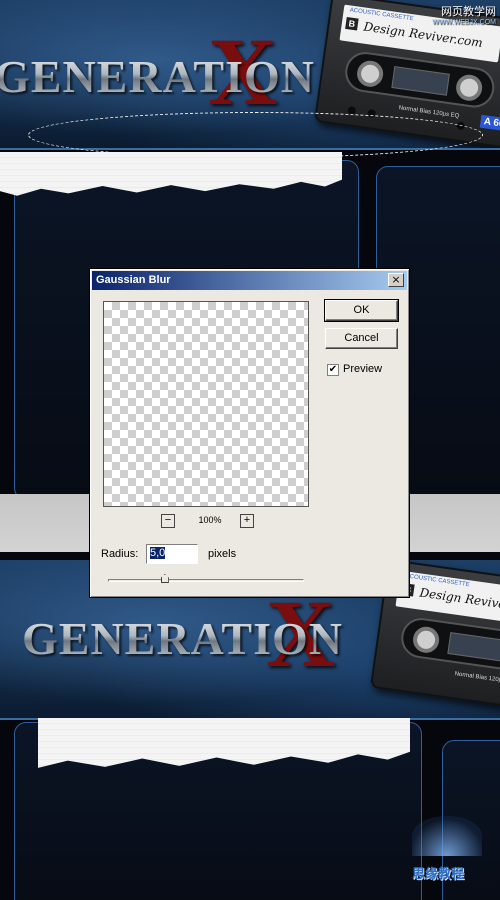 Image resolution: width=500 pixels, height=900 pixels. I want to click on checkmark-icon: ✔, so click(333, 369).